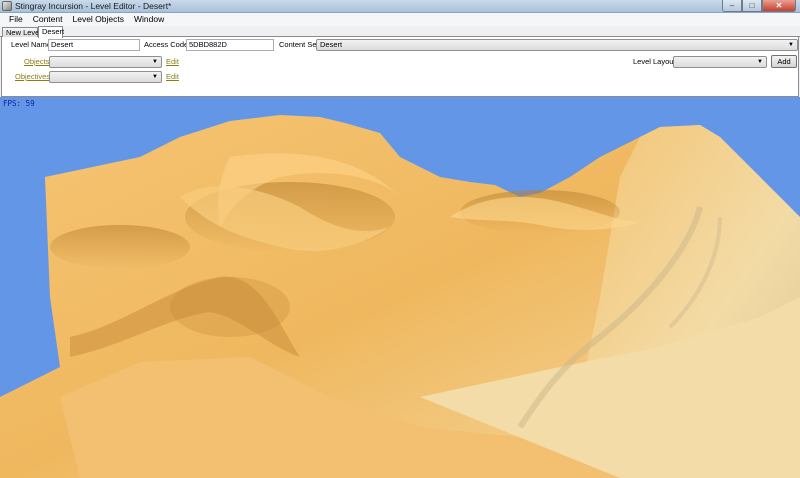 The height and width of the screenshot is (478, 800). I want to click on objects-select: ▼, so click(105, 62).